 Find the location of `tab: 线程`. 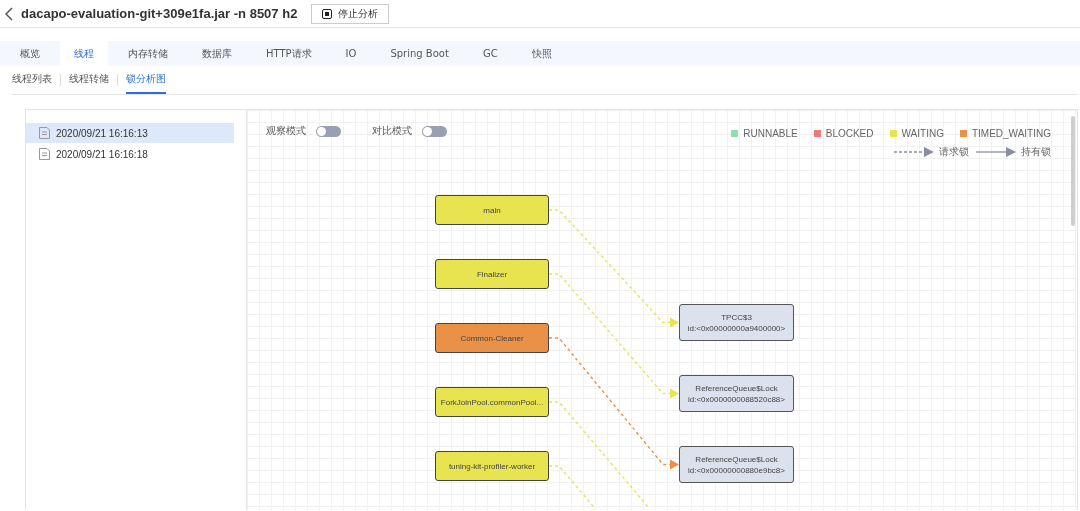

tab: 线程 is located at coordinates (84, 53).